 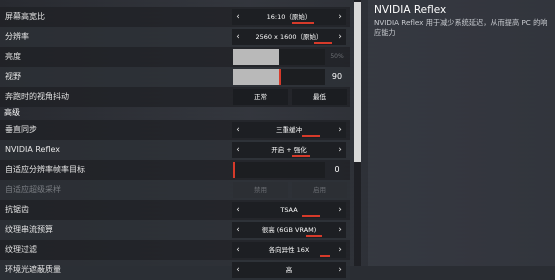 What do you see at coordinates (175, 77) in the screenshot?
I see `setting-row-fov: 视野 90` at bounding box center [175, 77].